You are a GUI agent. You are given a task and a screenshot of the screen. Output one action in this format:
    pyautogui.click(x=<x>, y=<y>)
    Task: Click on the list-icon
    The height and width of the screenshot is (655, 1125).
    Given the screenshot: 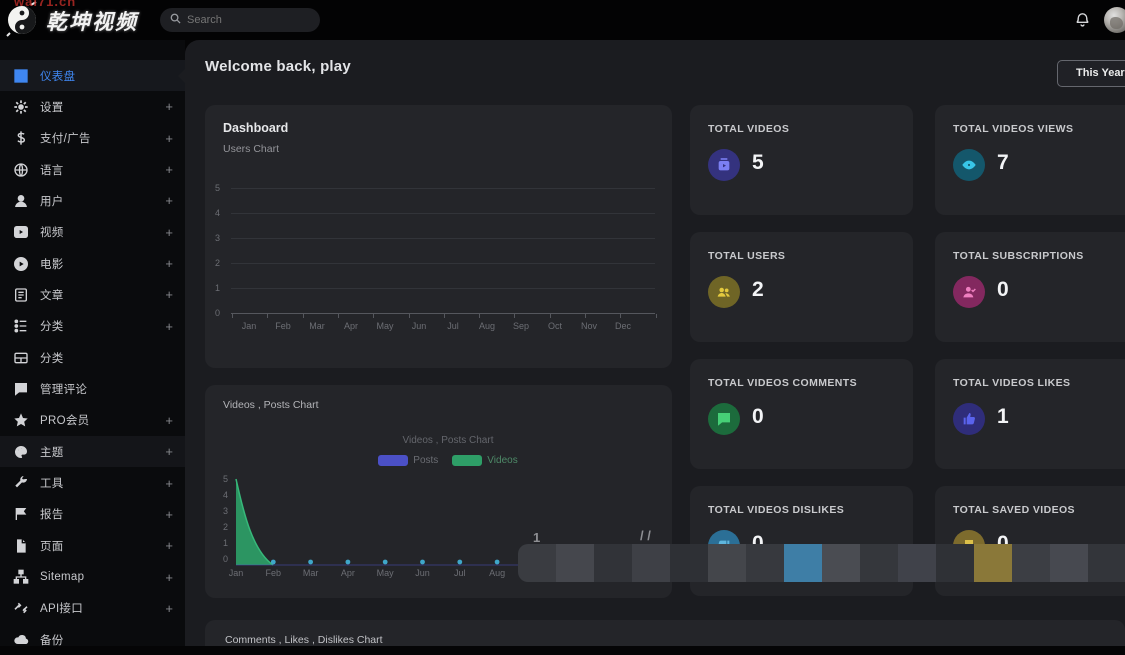 What is the action you would take?
    pyautogui.click(x=20, y=326)
    